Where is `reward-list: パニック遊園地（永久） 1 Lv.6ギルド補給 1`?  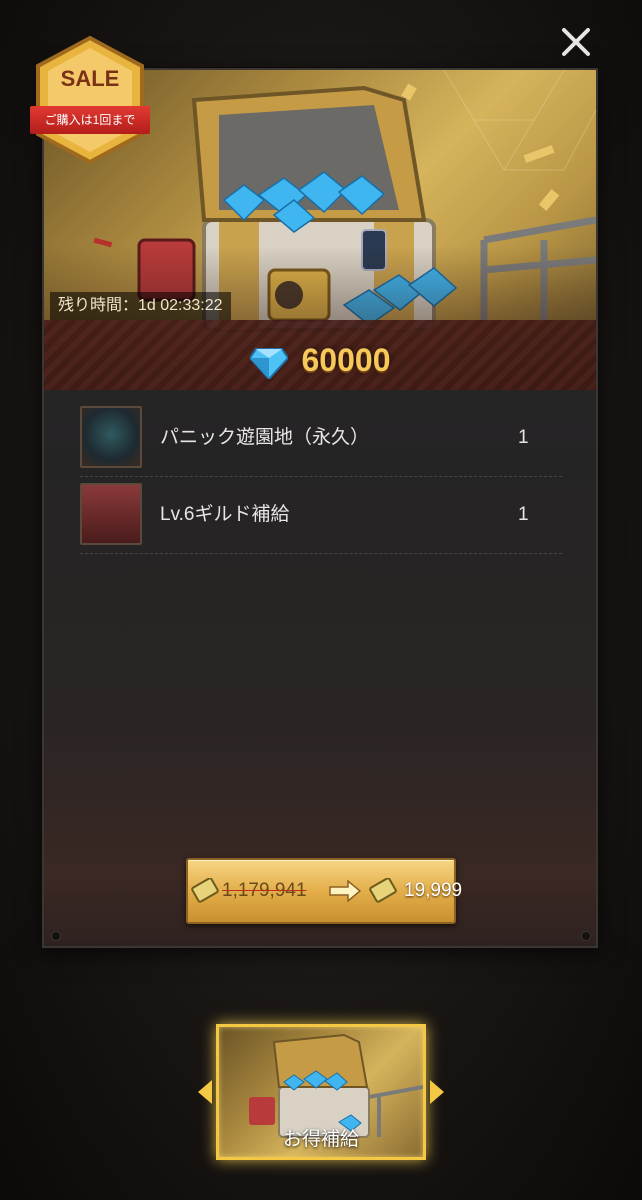 reward-list: パニック遊園地（永久） 1 Lv.6ギルド補給 1 is located at coordinates (321, 477).